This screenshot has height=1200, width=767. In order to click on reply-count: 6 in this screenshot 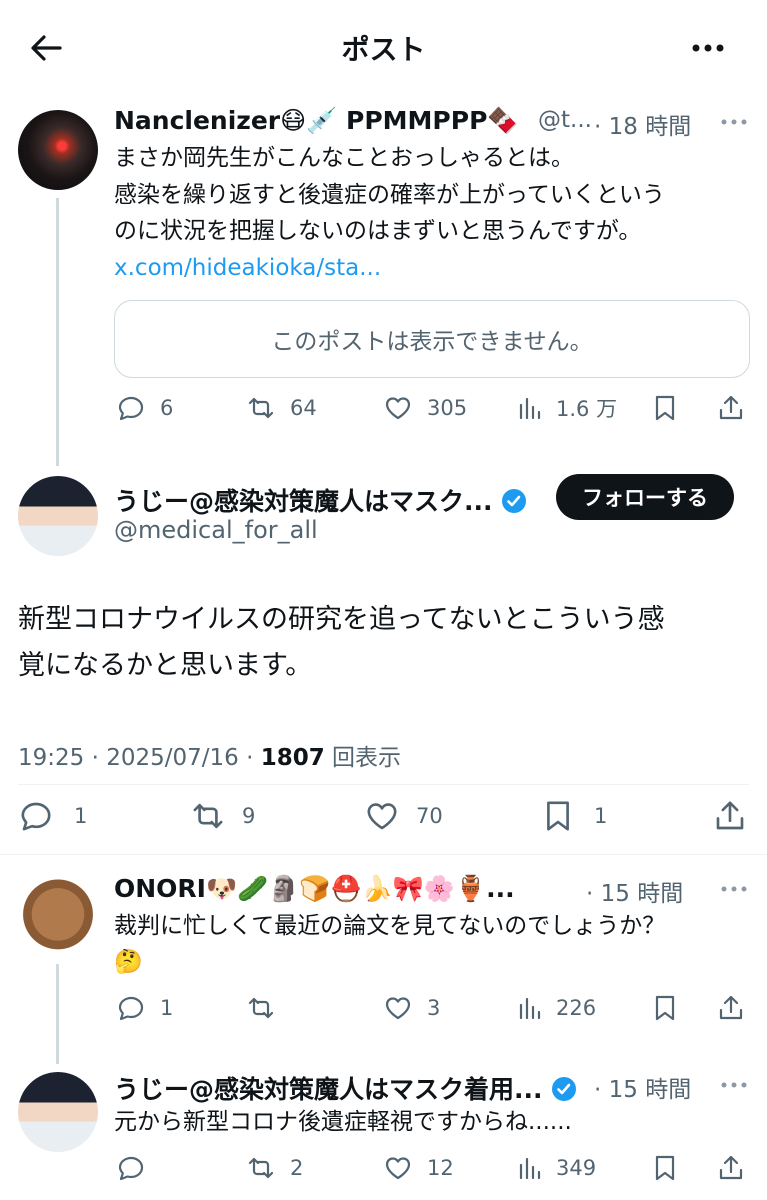, I will do `click(167, 408)`.